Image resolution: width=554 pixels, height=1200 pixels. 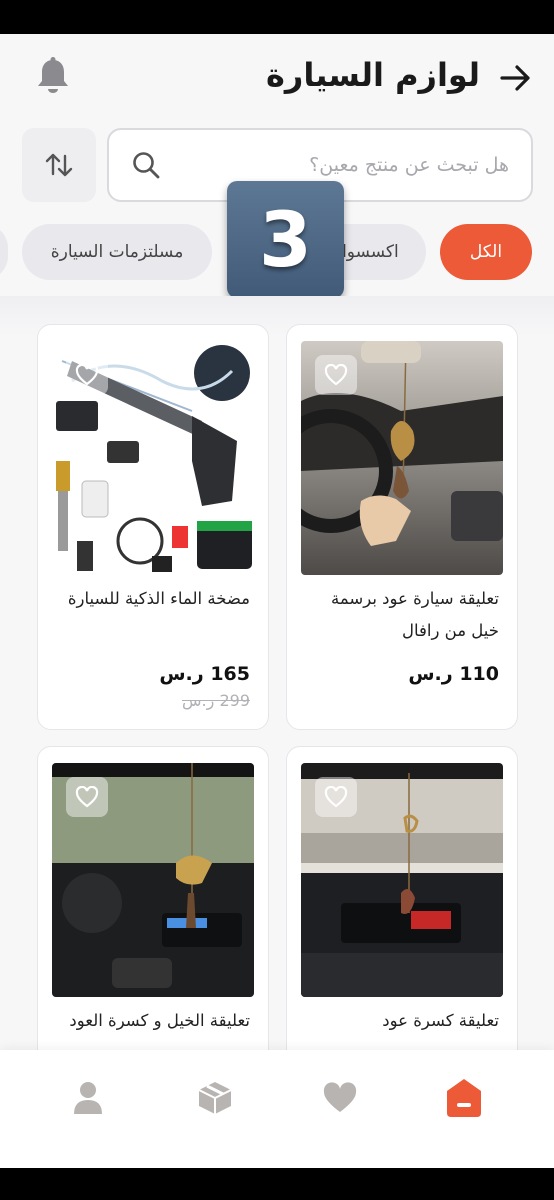 I want to click on user-icon, so click(x=88, y=1098).